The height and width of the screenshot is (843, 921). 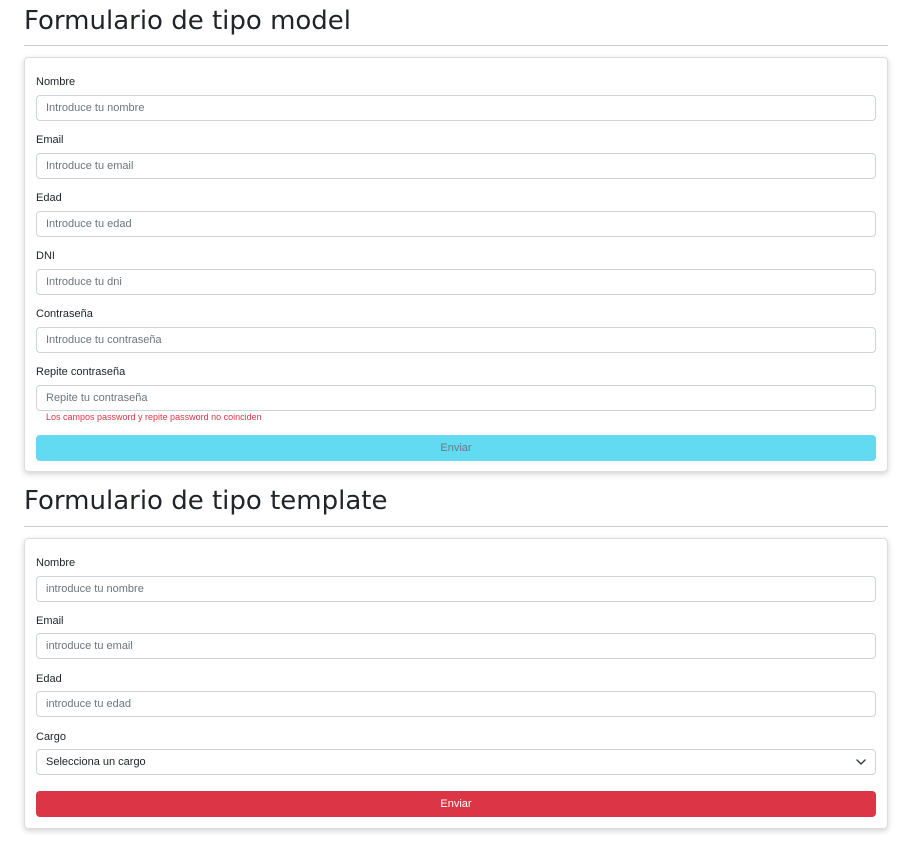 I want to click on dni-label: DNI, so click(x=45, y=256).